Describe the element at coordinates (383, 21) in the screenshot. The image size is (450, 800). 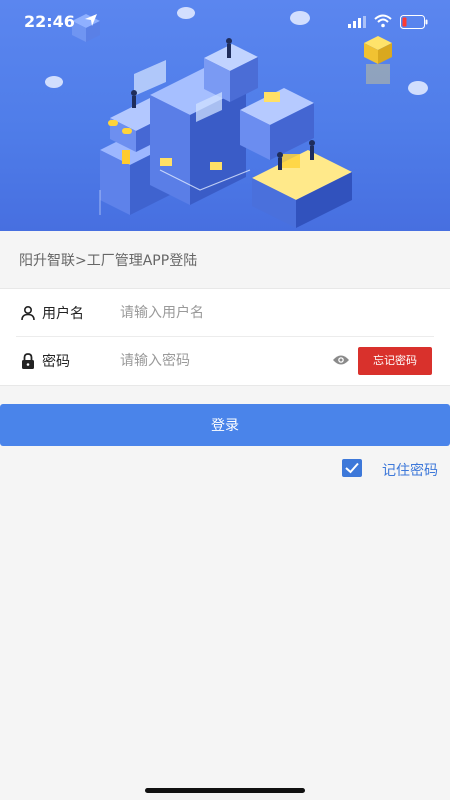
I see `wifi-icon` at that location.